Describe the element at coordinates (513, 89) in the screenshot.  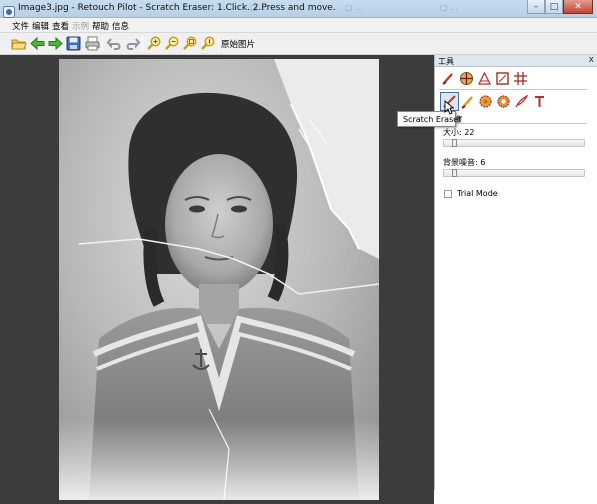
I see `panel-divider` at that location.